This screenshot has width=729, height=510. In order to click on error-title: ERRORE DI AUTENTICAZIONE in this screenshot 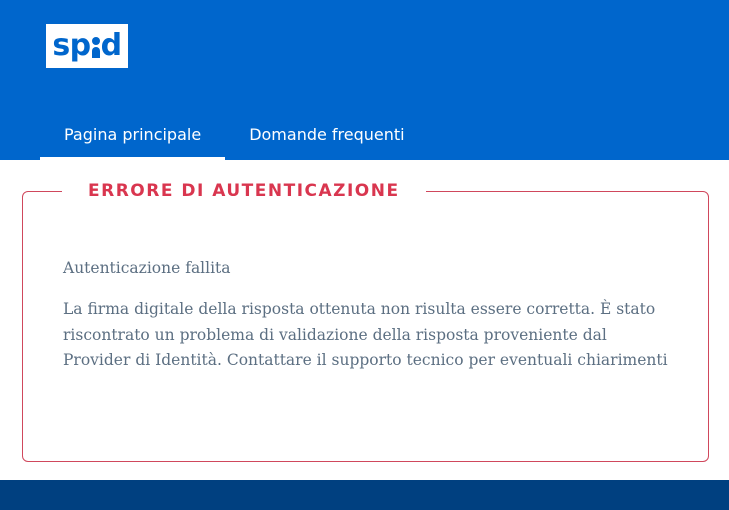, I will do `click(244, 191)`.